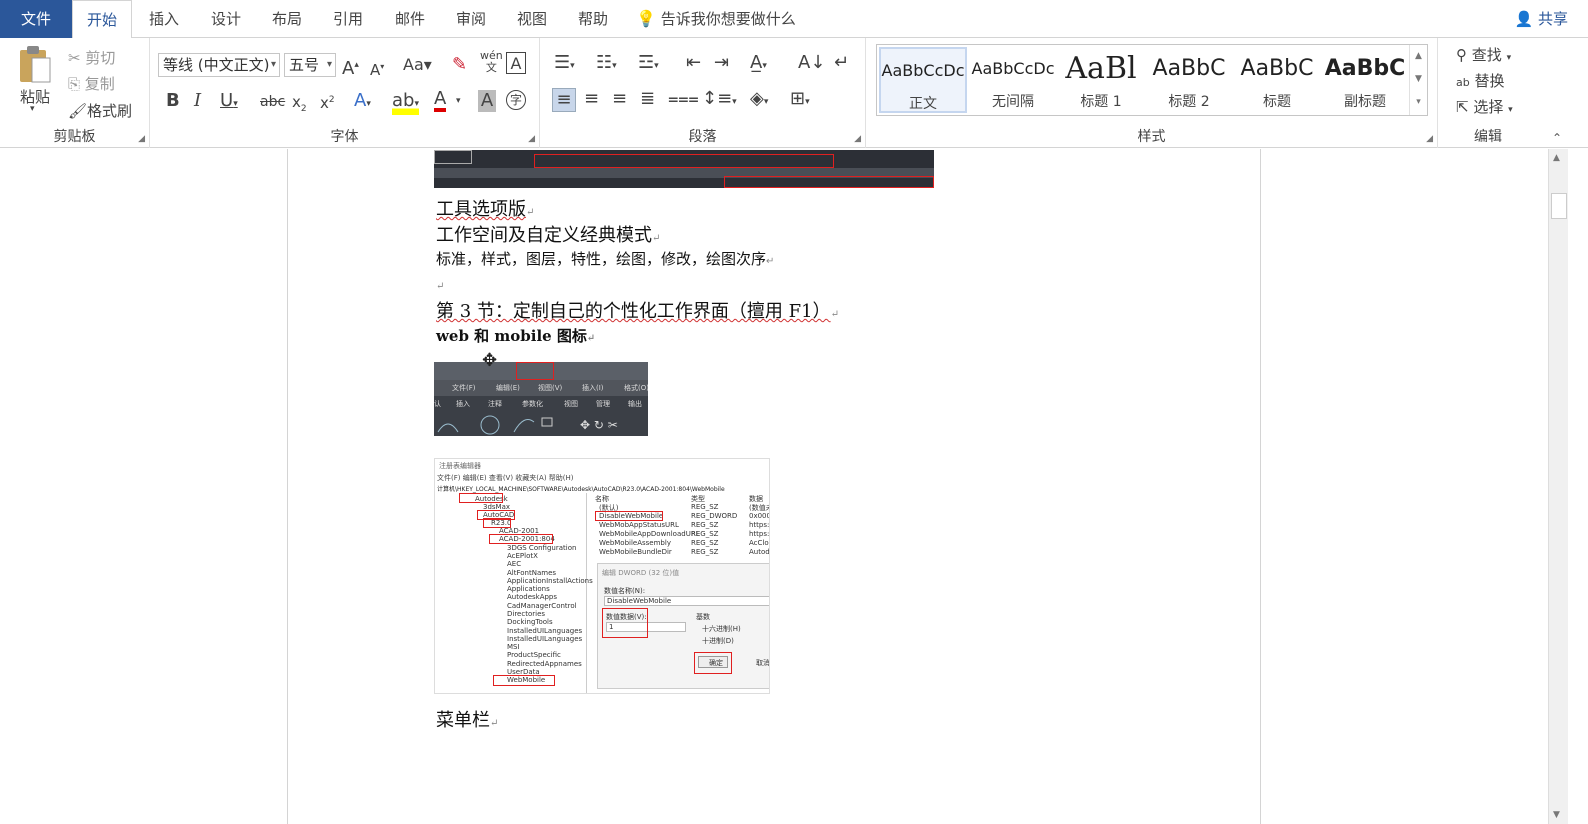 This screenshot has width=1588, height=824. What do you see at coordinates (299, 105) in the screenshot?
I see `subscript-icon: x2` at bounding box center [299, 105].